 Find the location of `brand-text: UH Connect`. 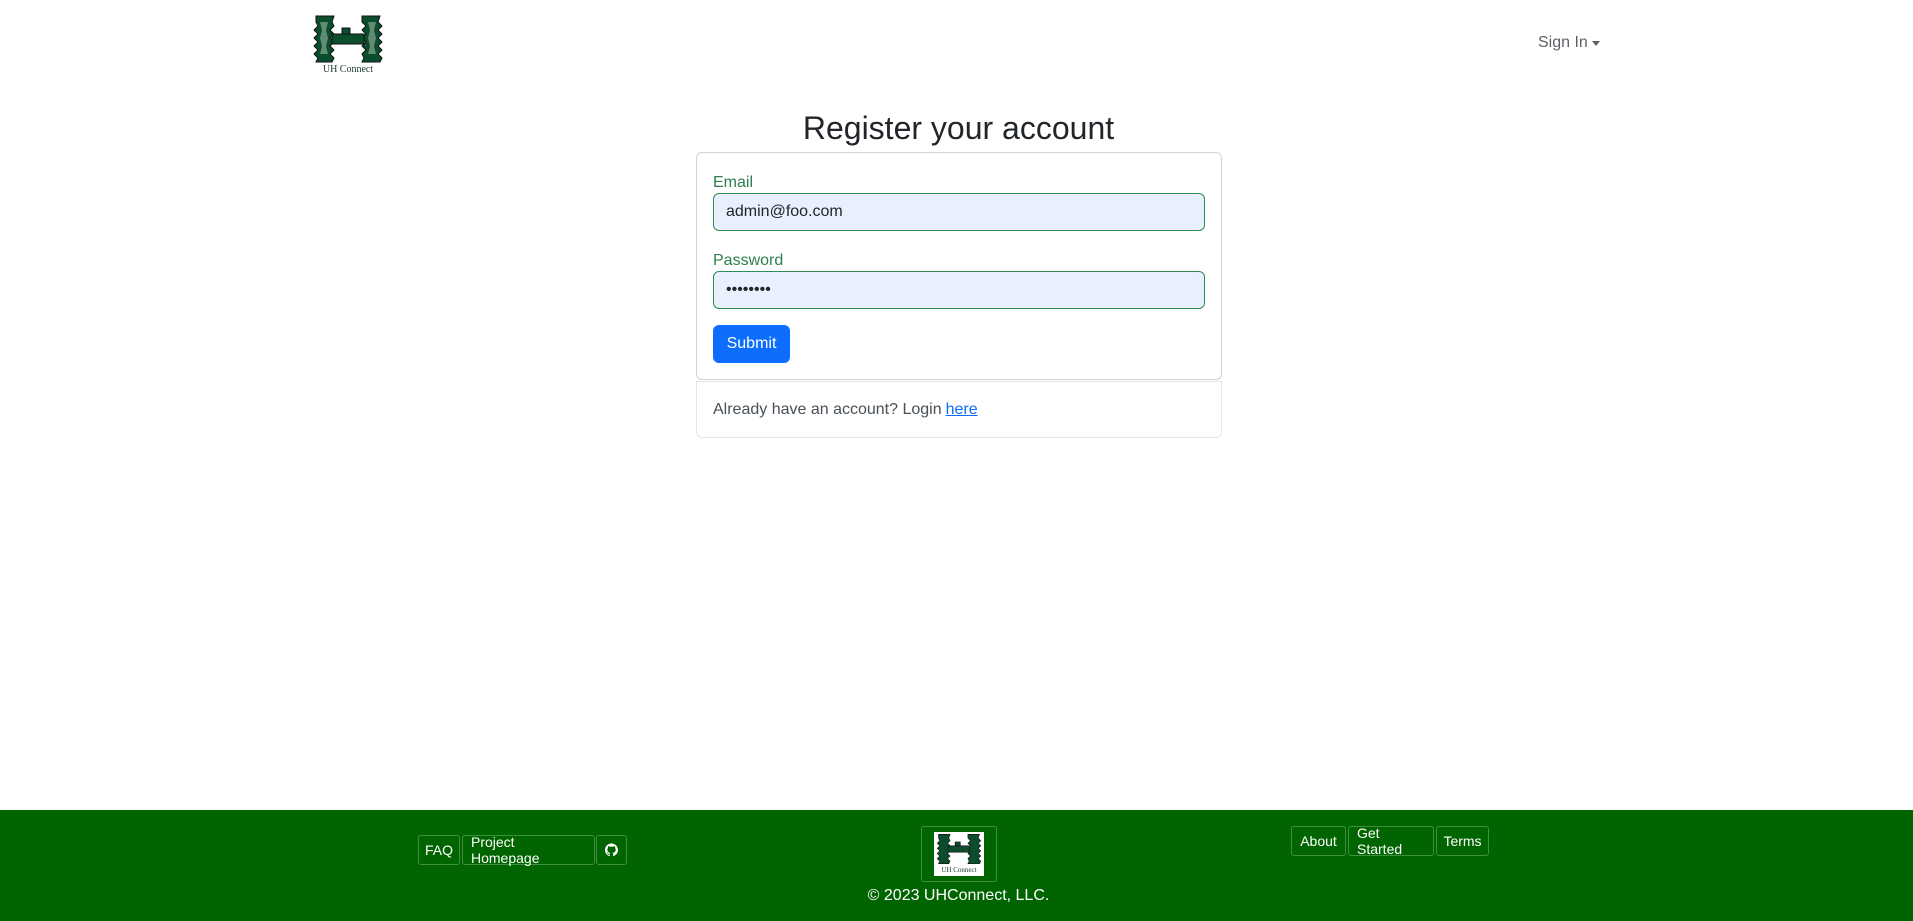

brand-text: UH Connect is located at coordinates (348, 69).